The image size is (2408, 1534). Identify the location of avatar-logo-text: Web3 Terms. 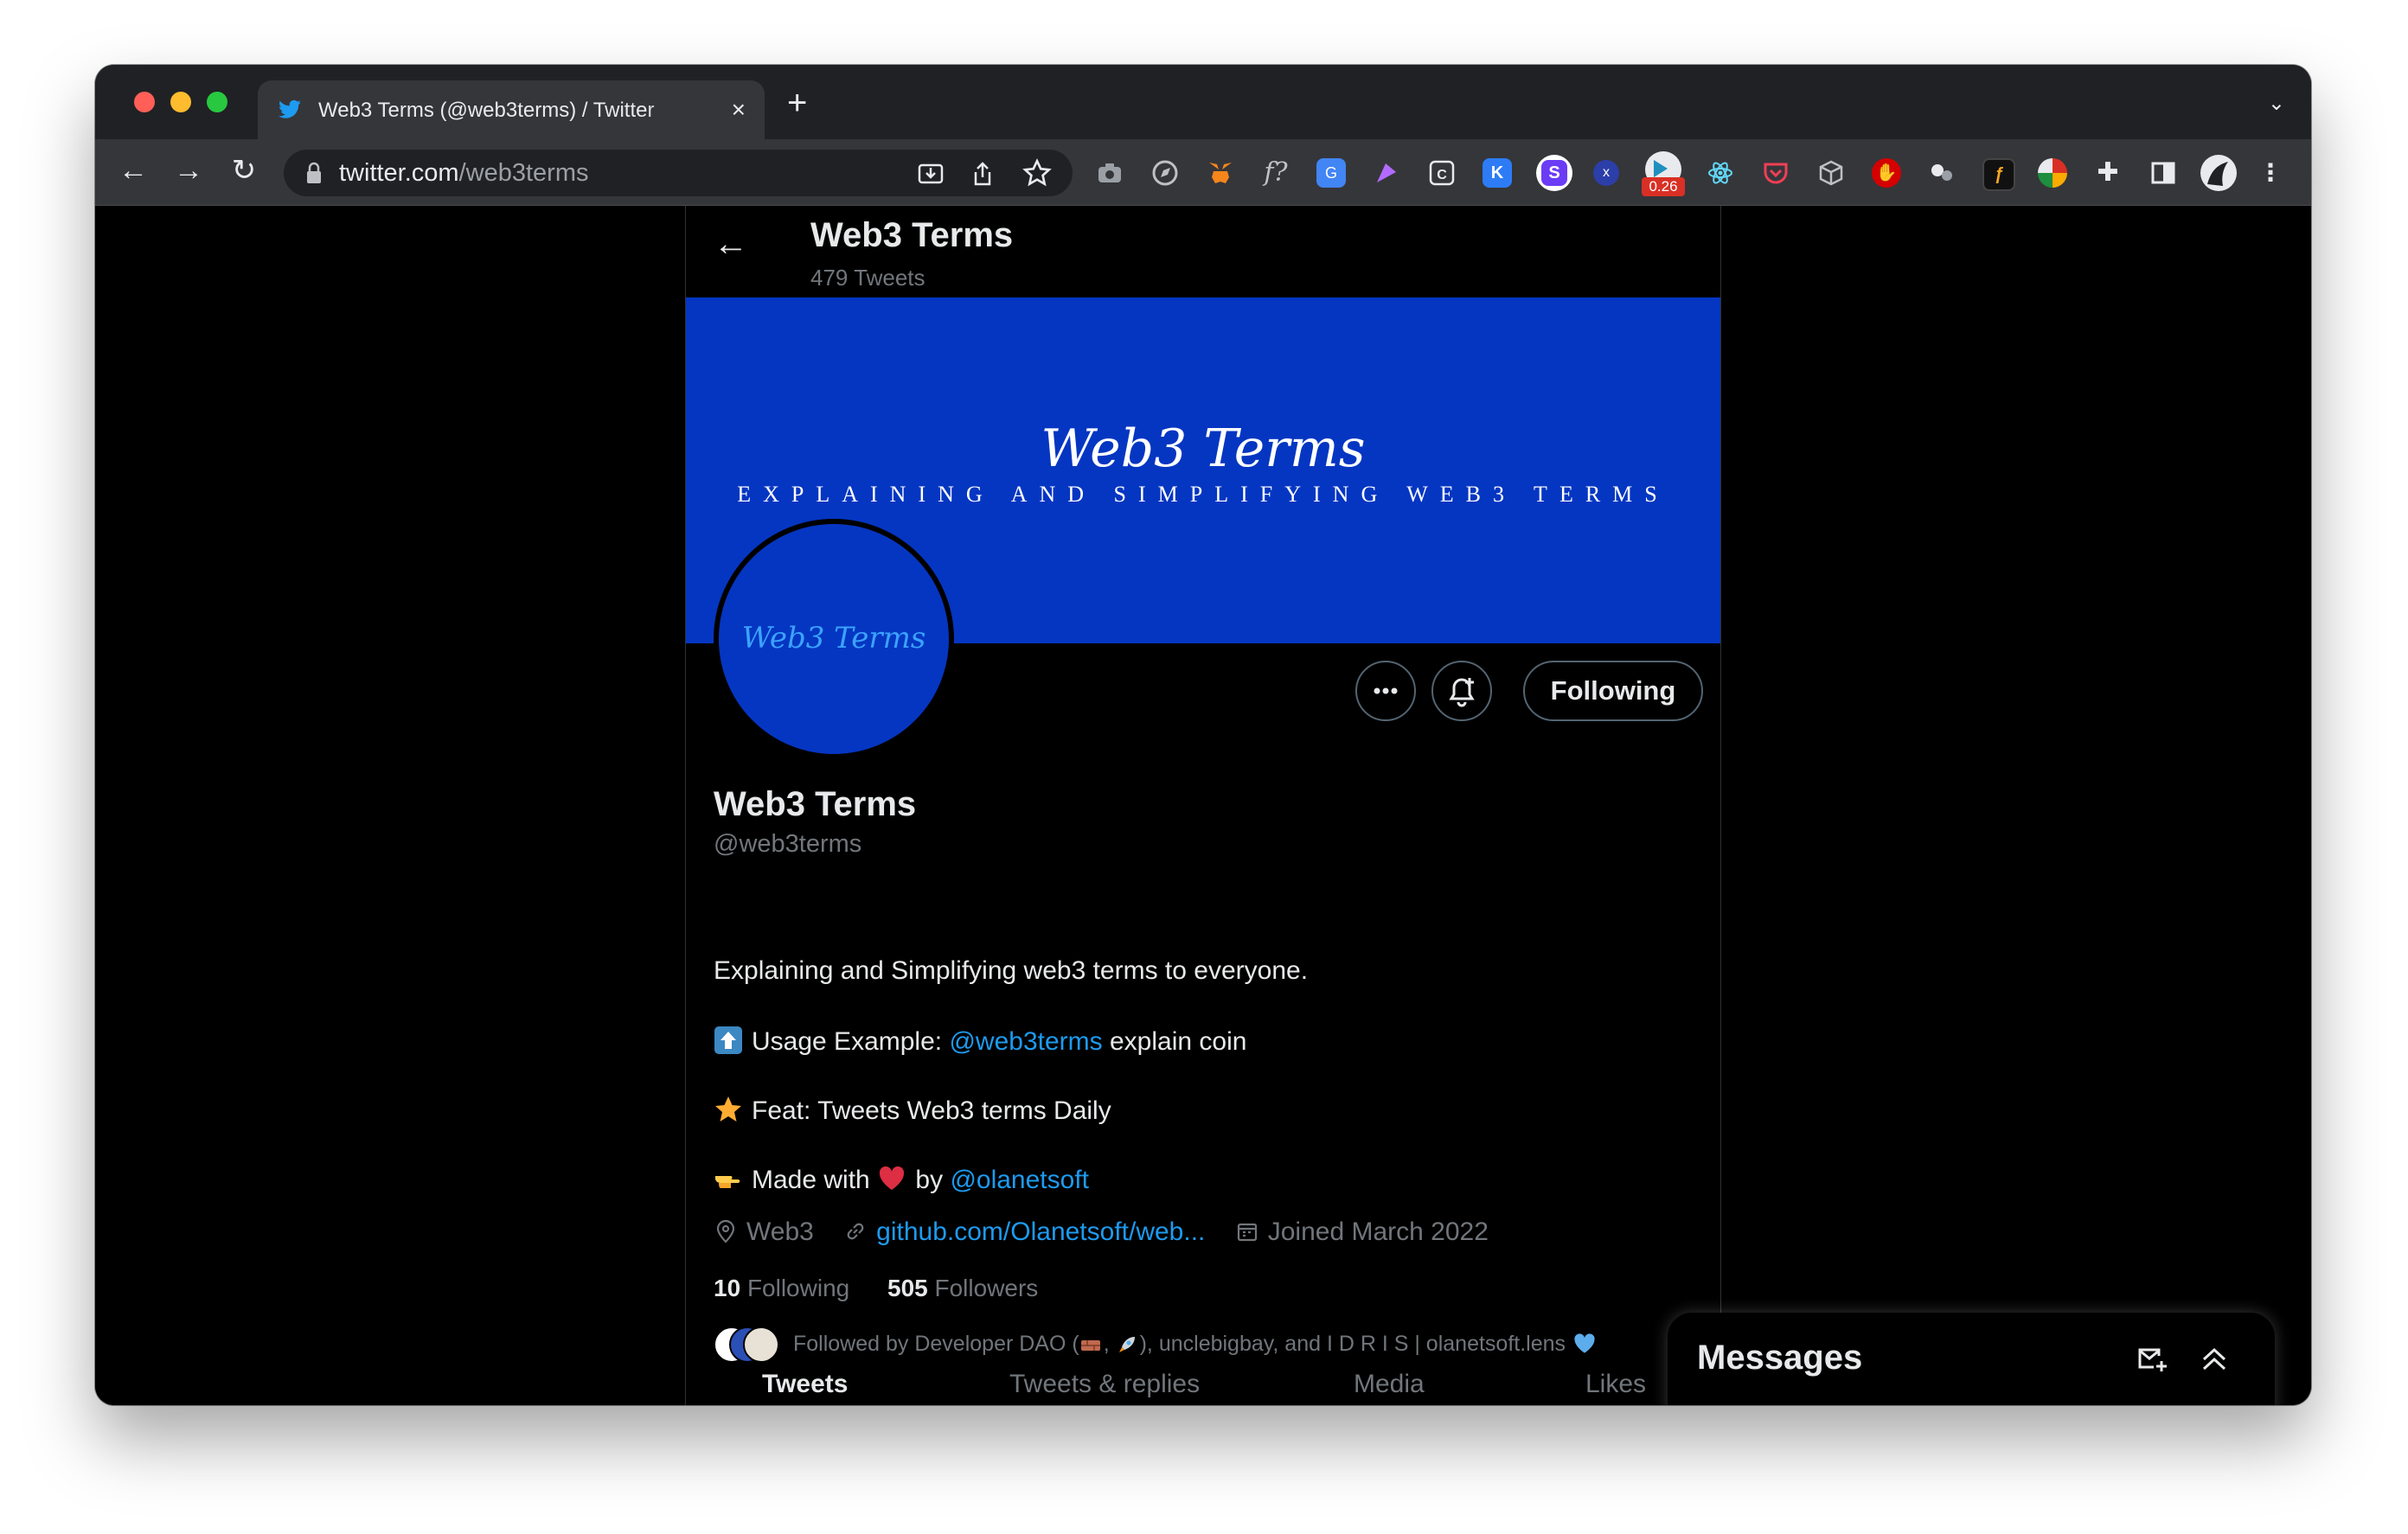
(833, 638).